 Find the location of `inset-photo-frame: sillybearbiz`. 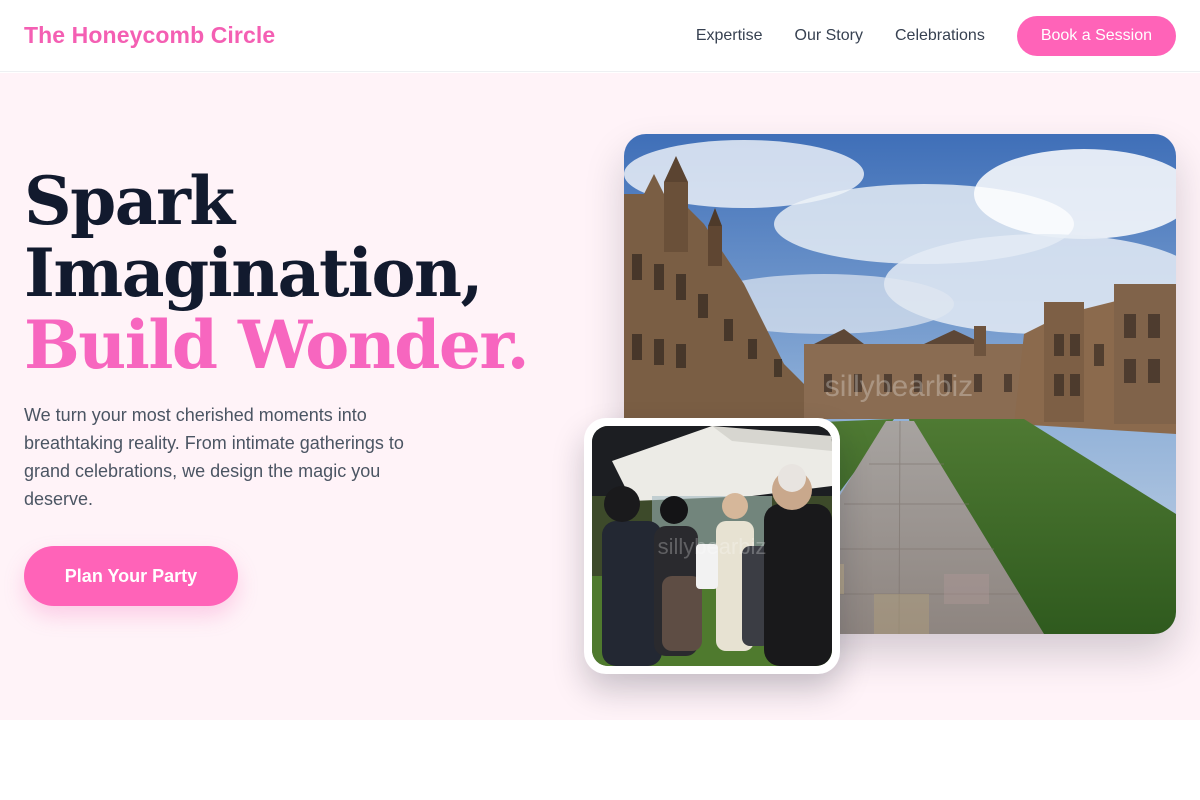

inset-photo-frame: sillybearbiz is located at coordinates (712, 546).